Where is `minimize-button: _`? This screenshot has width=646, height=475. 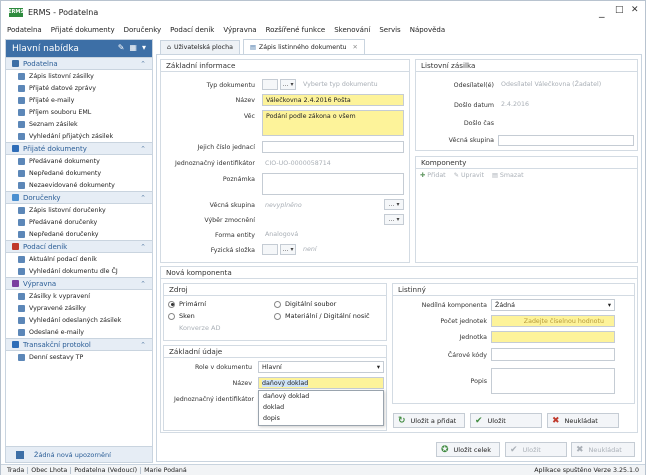 minimize-button: _ is located at coordinates (602, 11).